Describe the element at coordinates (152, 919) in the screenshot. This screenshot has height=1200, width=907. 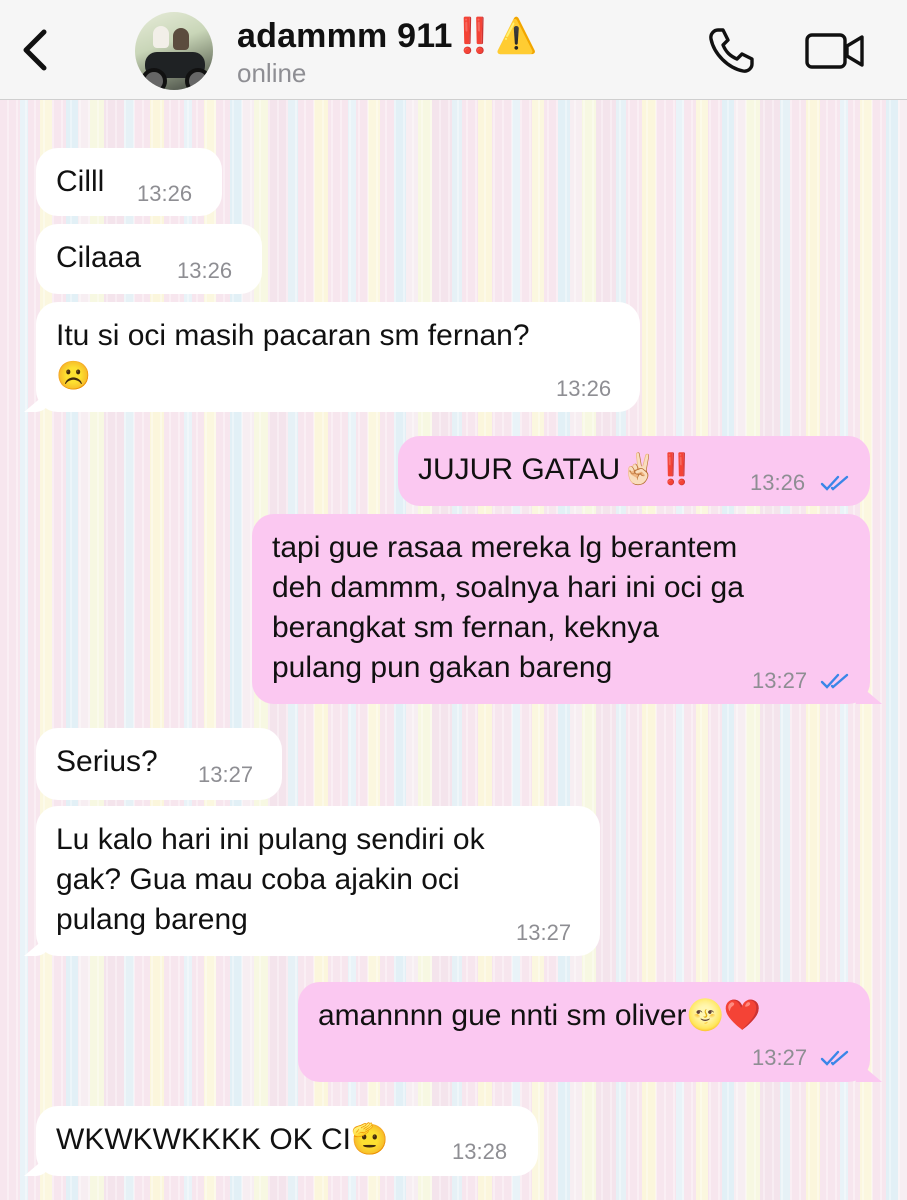
I see `message-text-line: pulang bareng` at that location.